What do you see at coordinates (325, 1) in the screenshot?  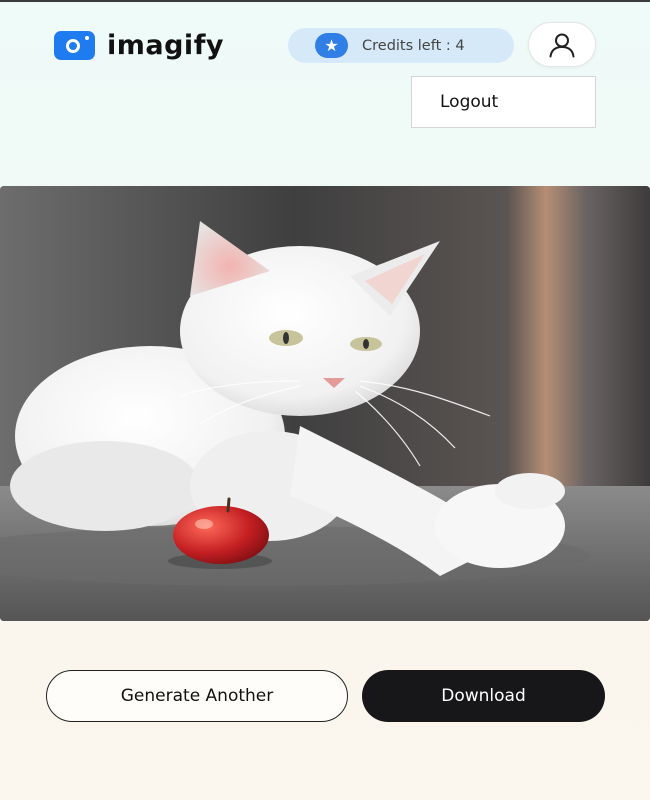 I see `top-border` at bounding box center [325, 1].